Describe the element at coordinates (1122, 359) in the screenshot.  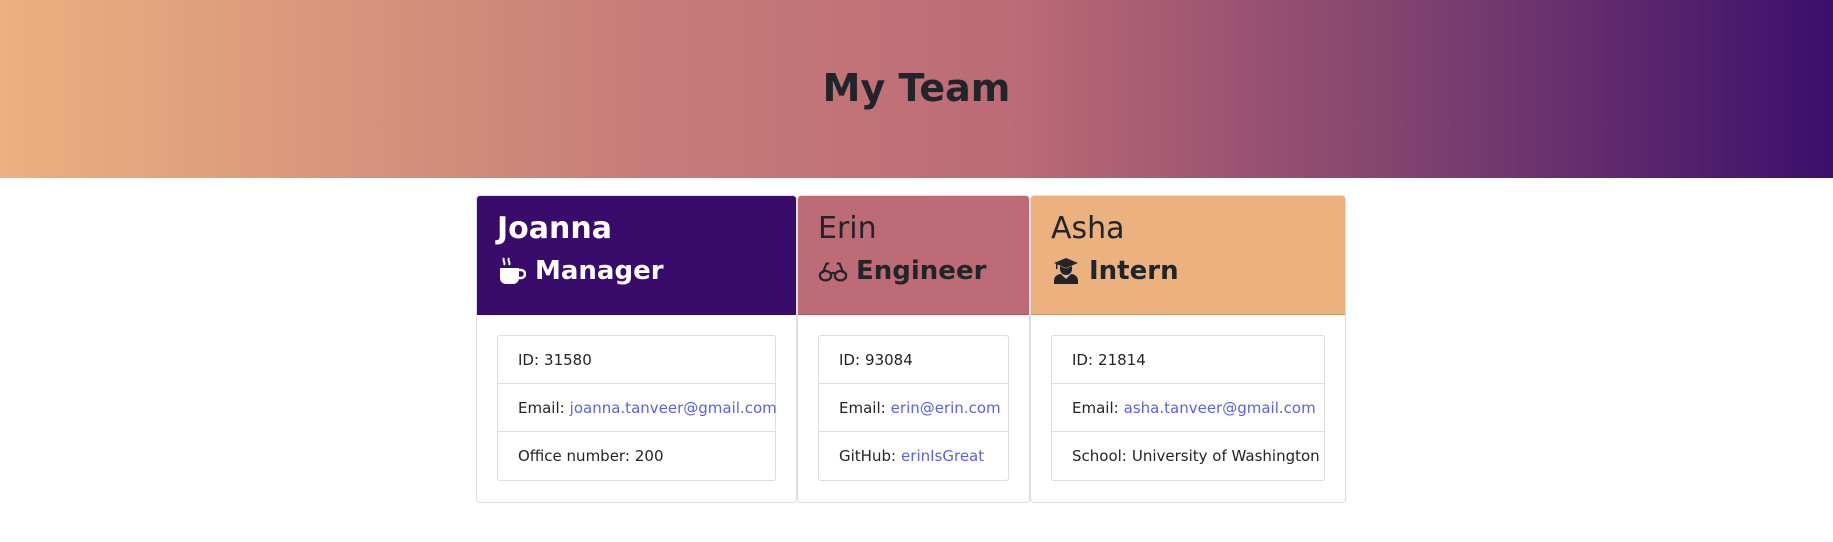
I see `id-value: 21814` at that location.